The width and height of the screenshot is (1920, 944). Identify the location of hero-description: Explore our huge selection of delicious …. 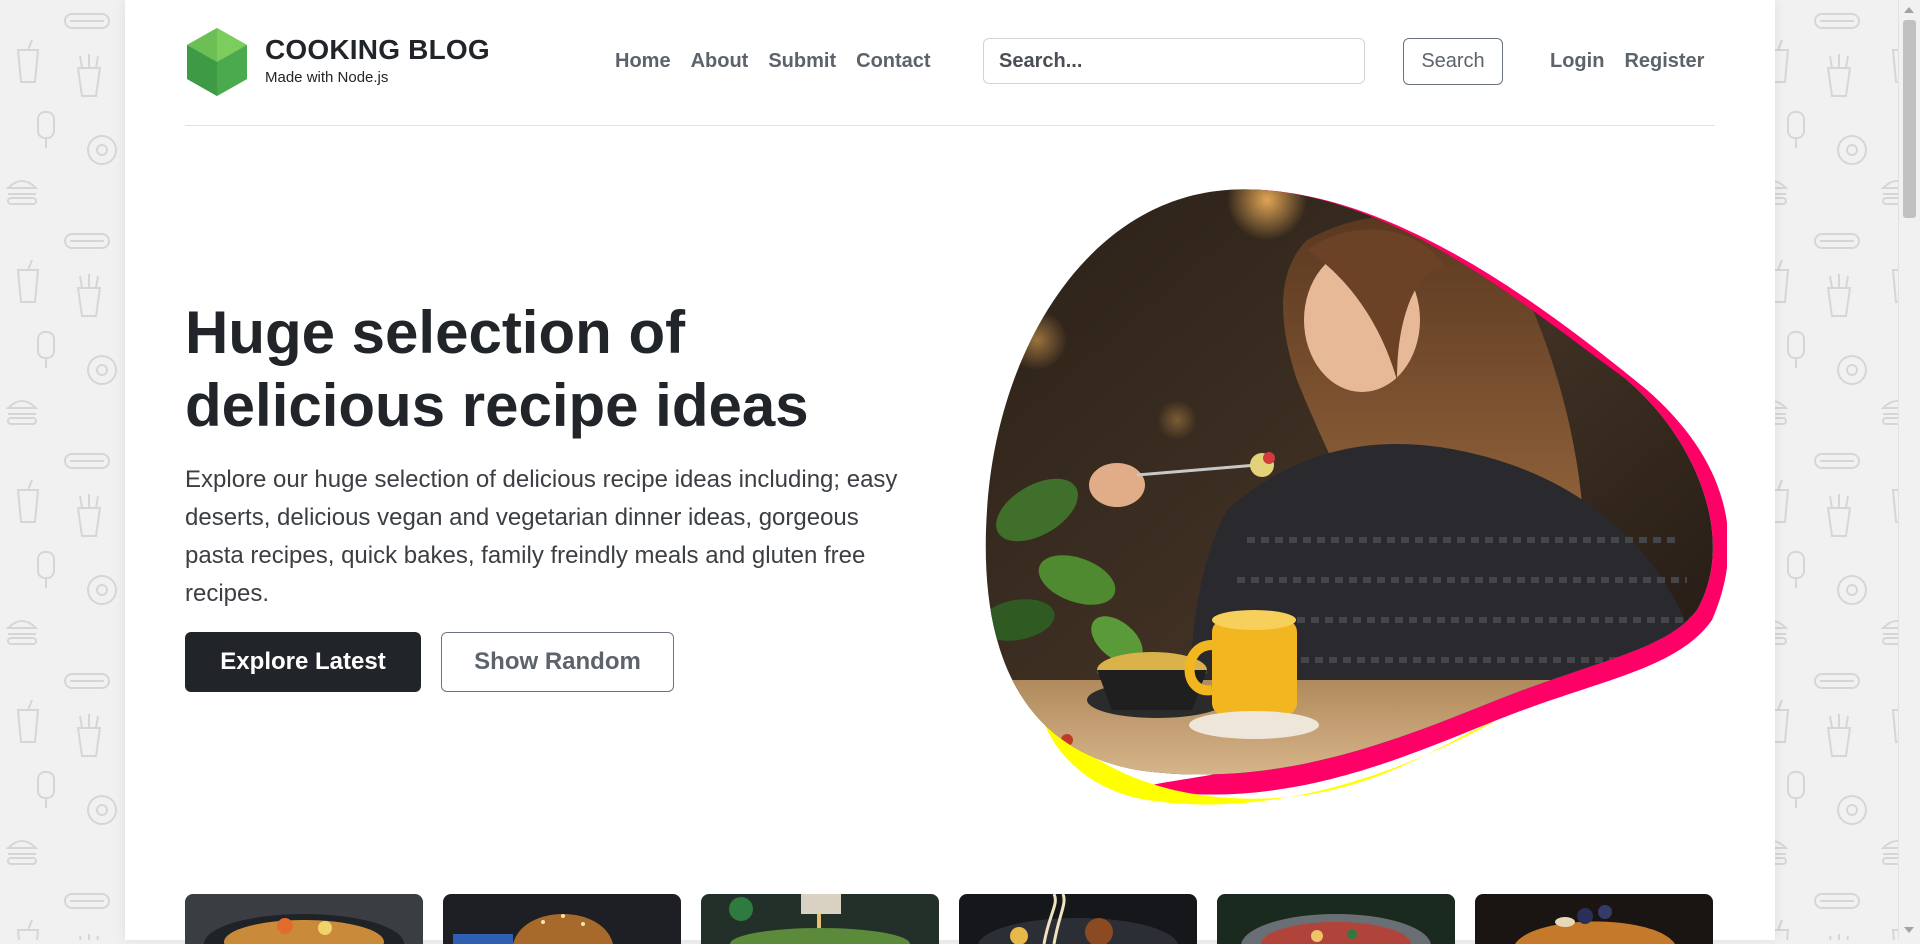
(541, 536).